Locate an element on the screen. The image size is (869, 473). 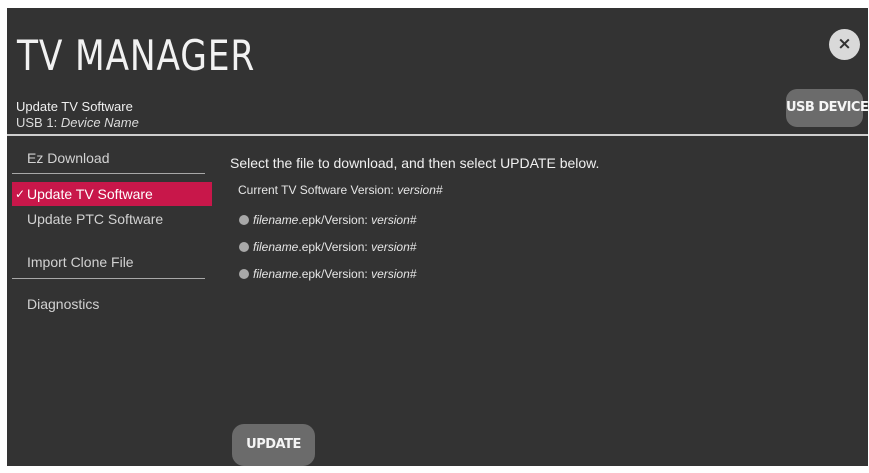
update-button: UPDATE is located at coordinates (273, 445).